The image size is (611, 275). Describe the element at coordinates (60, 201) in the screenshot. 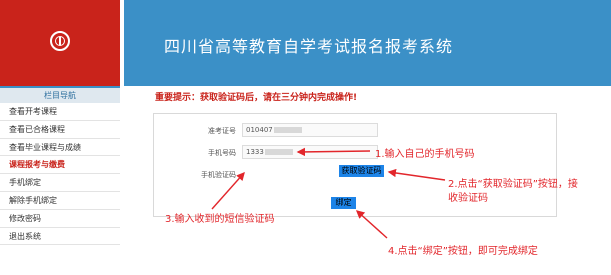

I see `sidebar-item-phone-unbind: 解除手机绑定` at that location.